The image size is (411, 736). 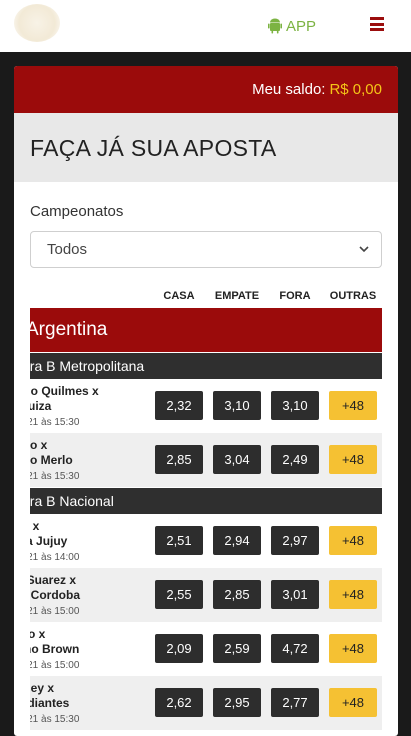 What do you see at coordinates (55, 557) in the screenshot?
I see `match-datetime: 2021 às 14:00` at bounding box center [55, 557].